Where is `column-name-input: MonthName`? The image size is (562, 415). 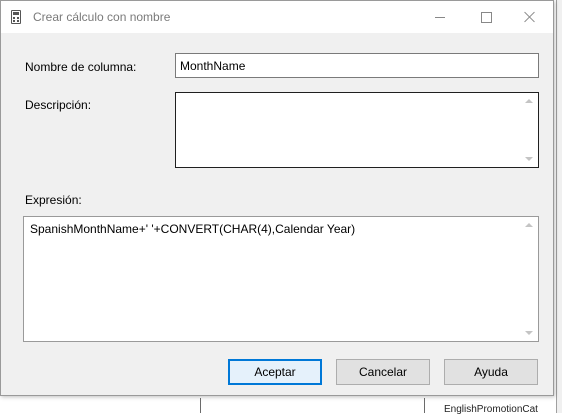 column-name-input: MonthName is located at coordinates (357, 65).